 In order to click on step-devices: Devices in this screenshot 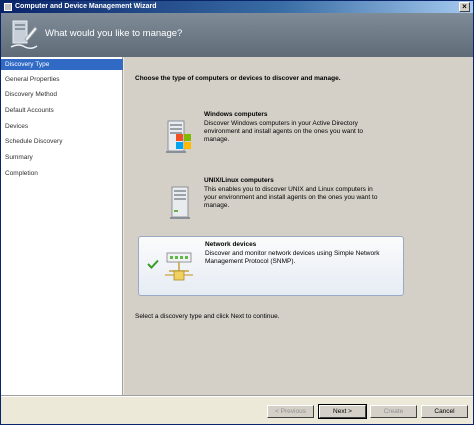, I will do `click(62, 126)`.